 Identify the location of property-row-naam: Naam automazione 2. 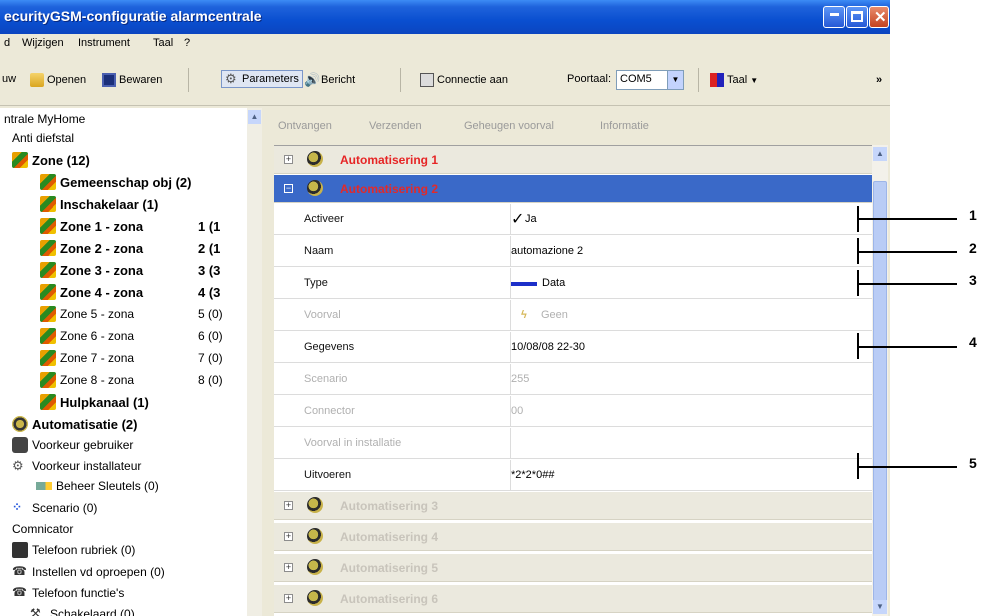
(581, 251).